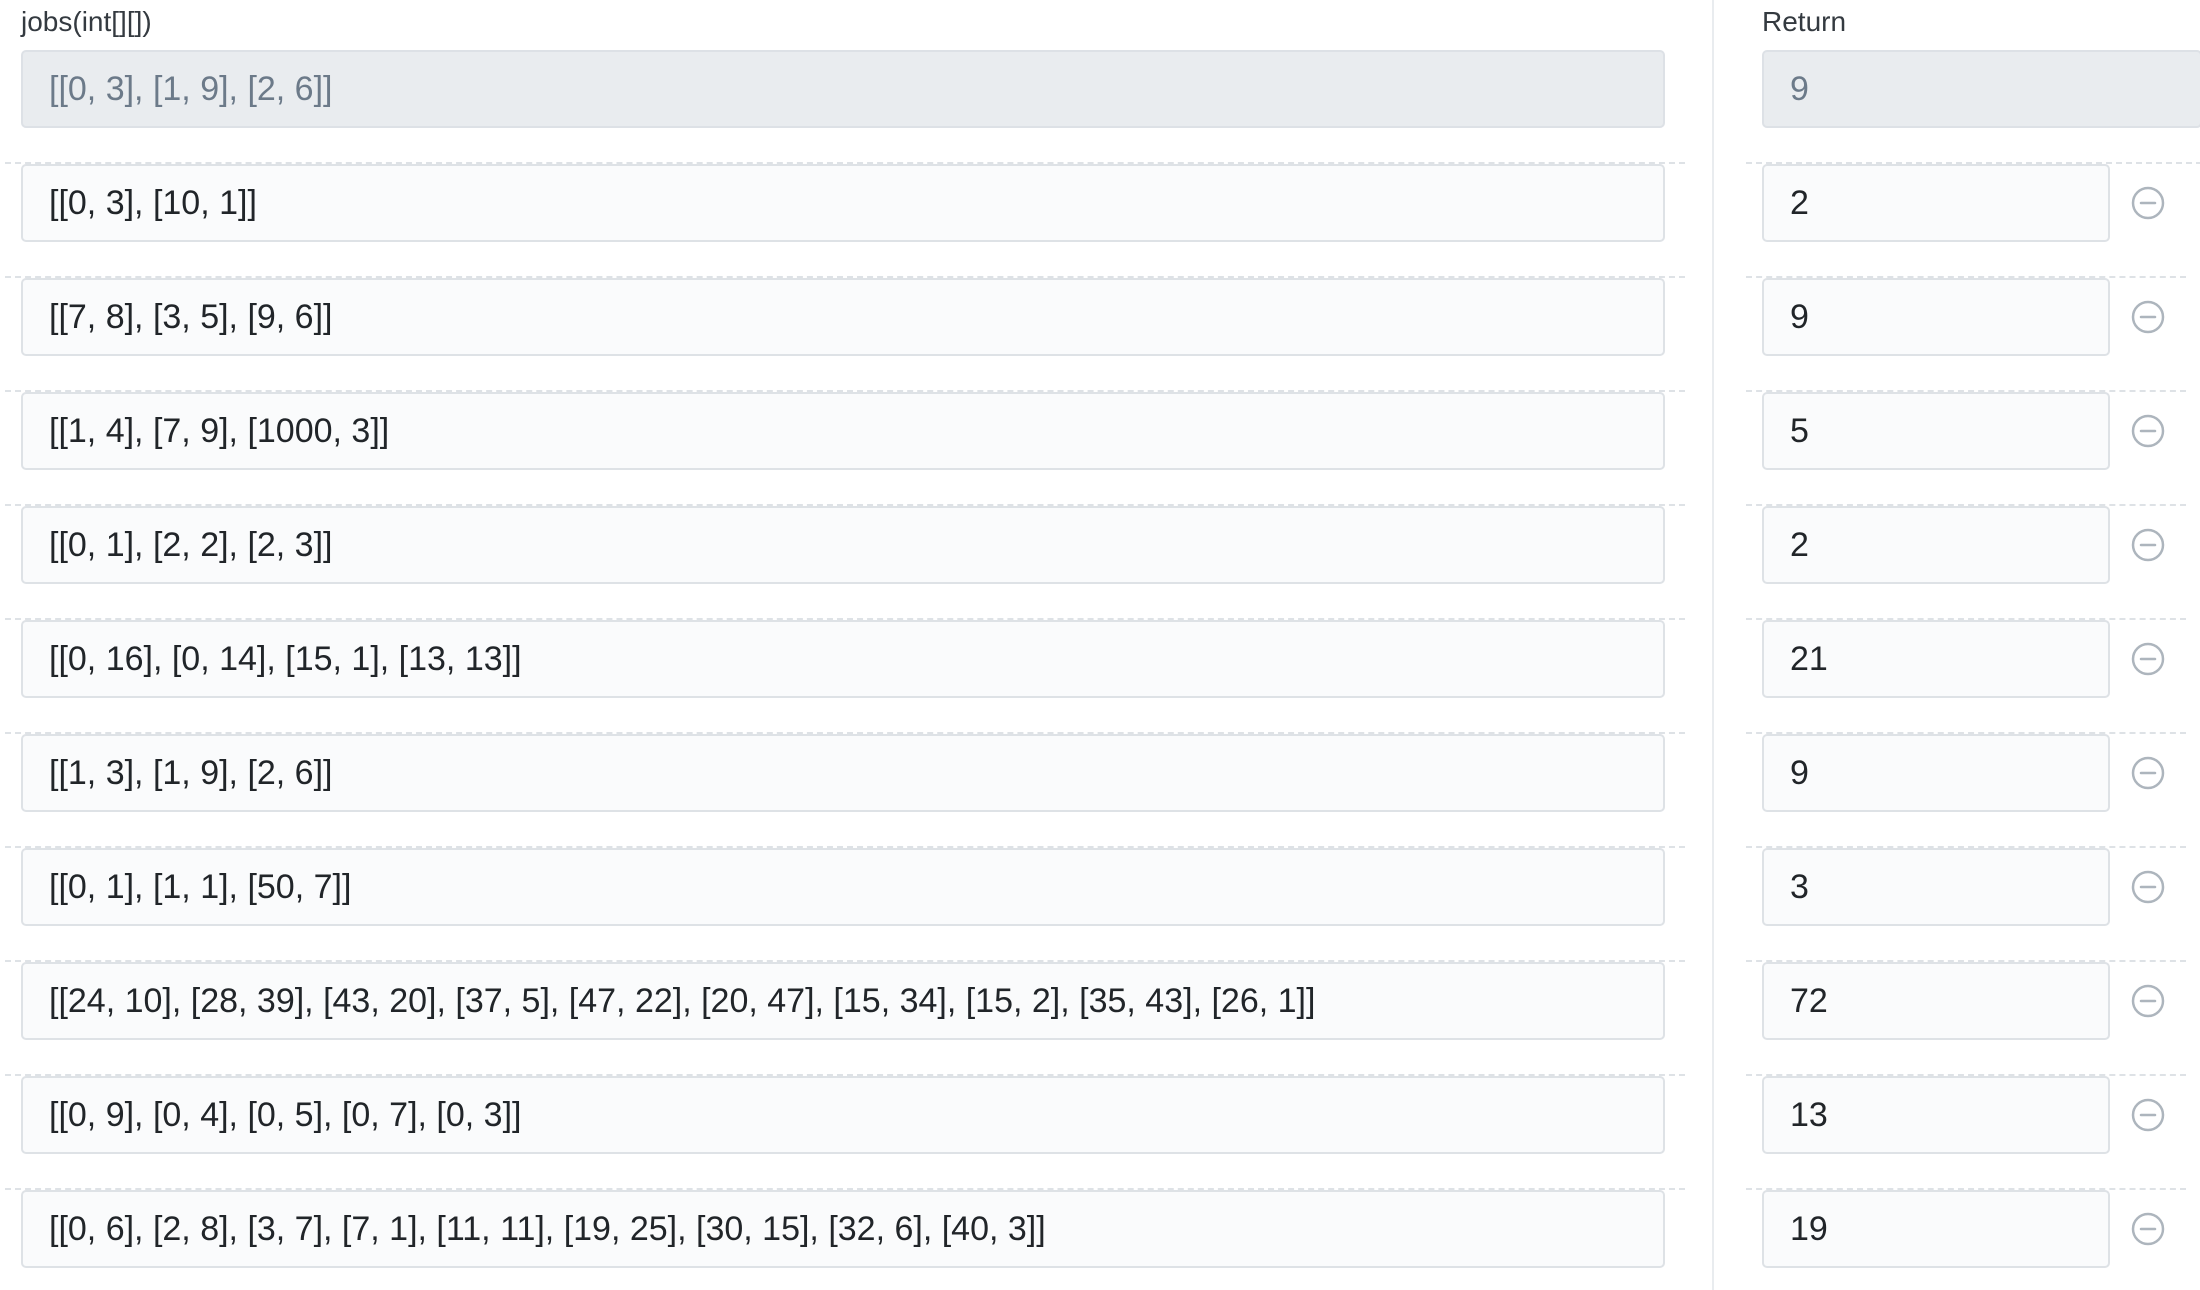 The width and height of the screenshot is (2200, 1290). What do you see at coordinates (1936, 1115) in the screenshot?
I see `test-case-return-field: 13` at bounding box center [1936, 1115].